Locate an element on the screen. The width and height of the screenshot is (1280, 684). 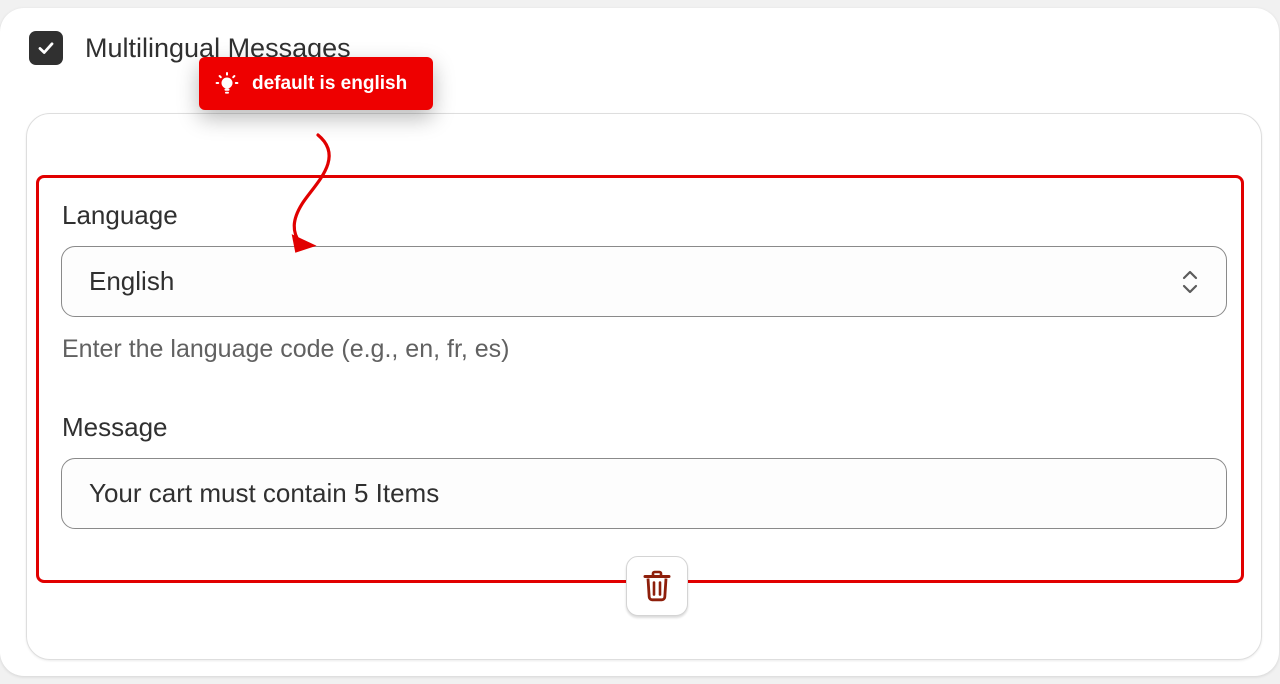
delete-button is located at coordinates (657, 586).